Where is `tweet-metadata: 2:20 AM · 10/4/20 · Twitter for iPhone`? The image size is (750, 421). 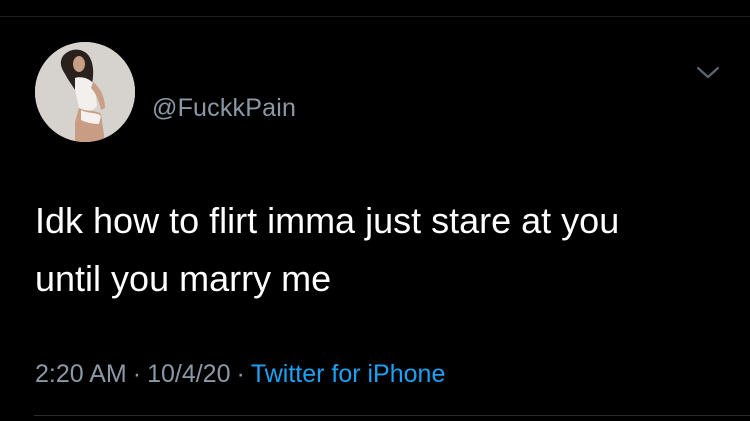
tweet-metadata: 2:20 AM · 10/4/20 · Twitter for iPhone is located at coordinates (240, 374).